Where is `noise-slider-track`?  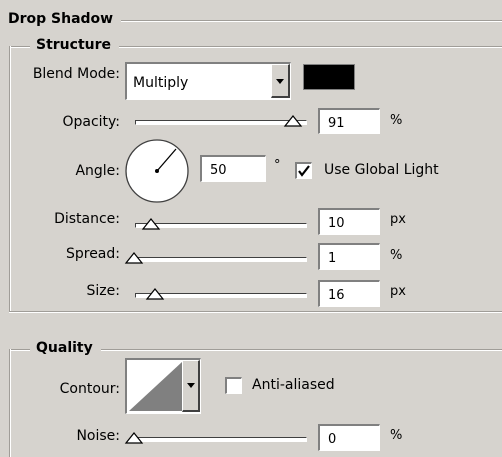 noise-slider-track is located at coordinates (221, 439).